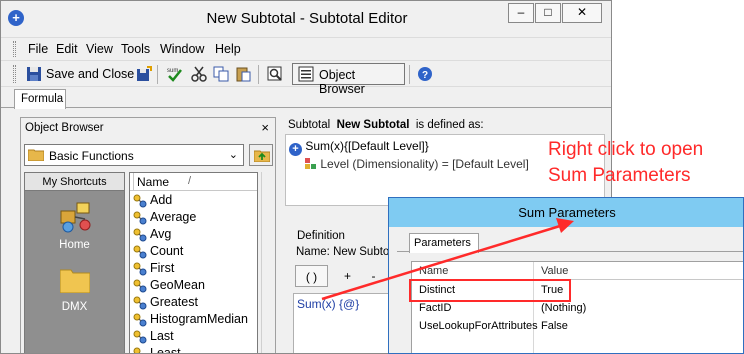 The width and height of the screenshot is (744, 354). Describe the element at coordinates (306, 48) in the screenshot. I see `menu-bar: File Edit View Tools Window Help` at that location.